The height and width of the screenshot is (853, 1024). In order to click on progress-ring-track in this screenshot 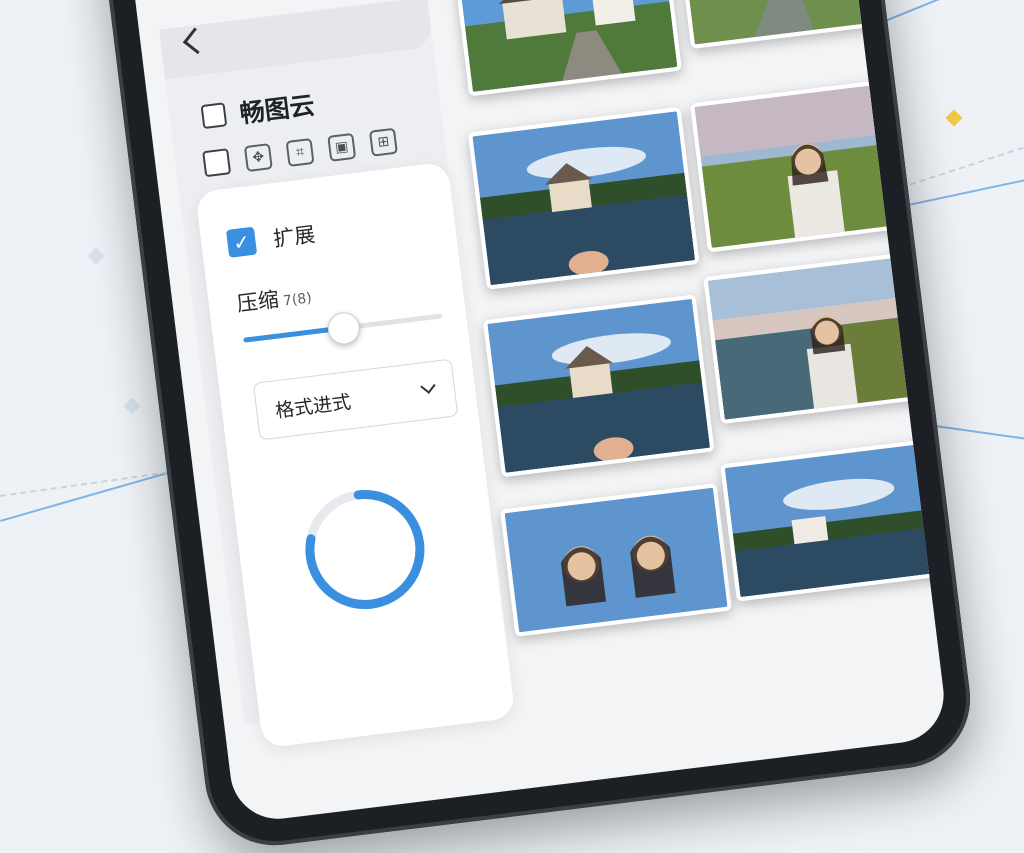, I will do `click(365, 550)`.